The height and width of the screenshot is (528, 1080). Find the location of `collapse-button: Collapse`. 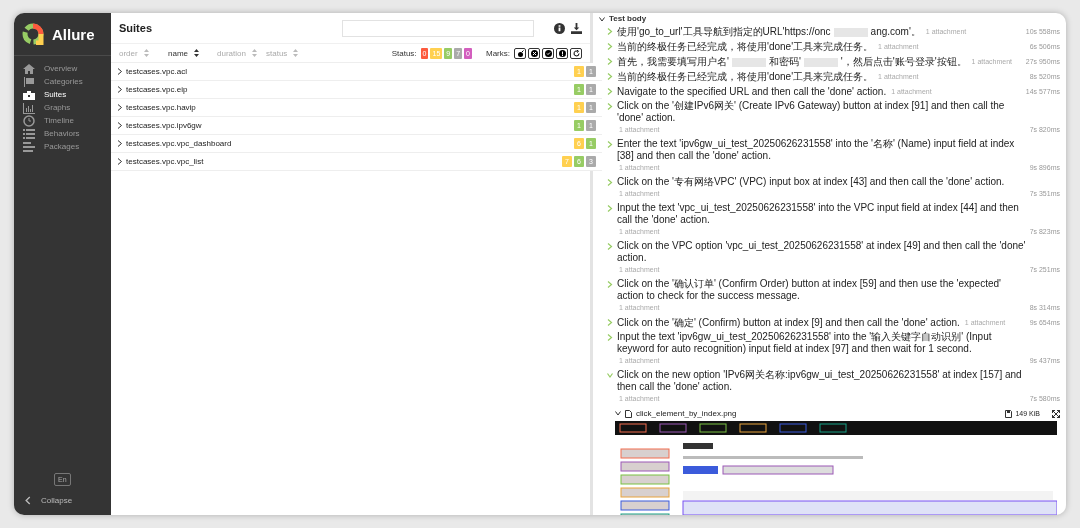

collapse-button: Collapse is located at coordinates (48, 500).